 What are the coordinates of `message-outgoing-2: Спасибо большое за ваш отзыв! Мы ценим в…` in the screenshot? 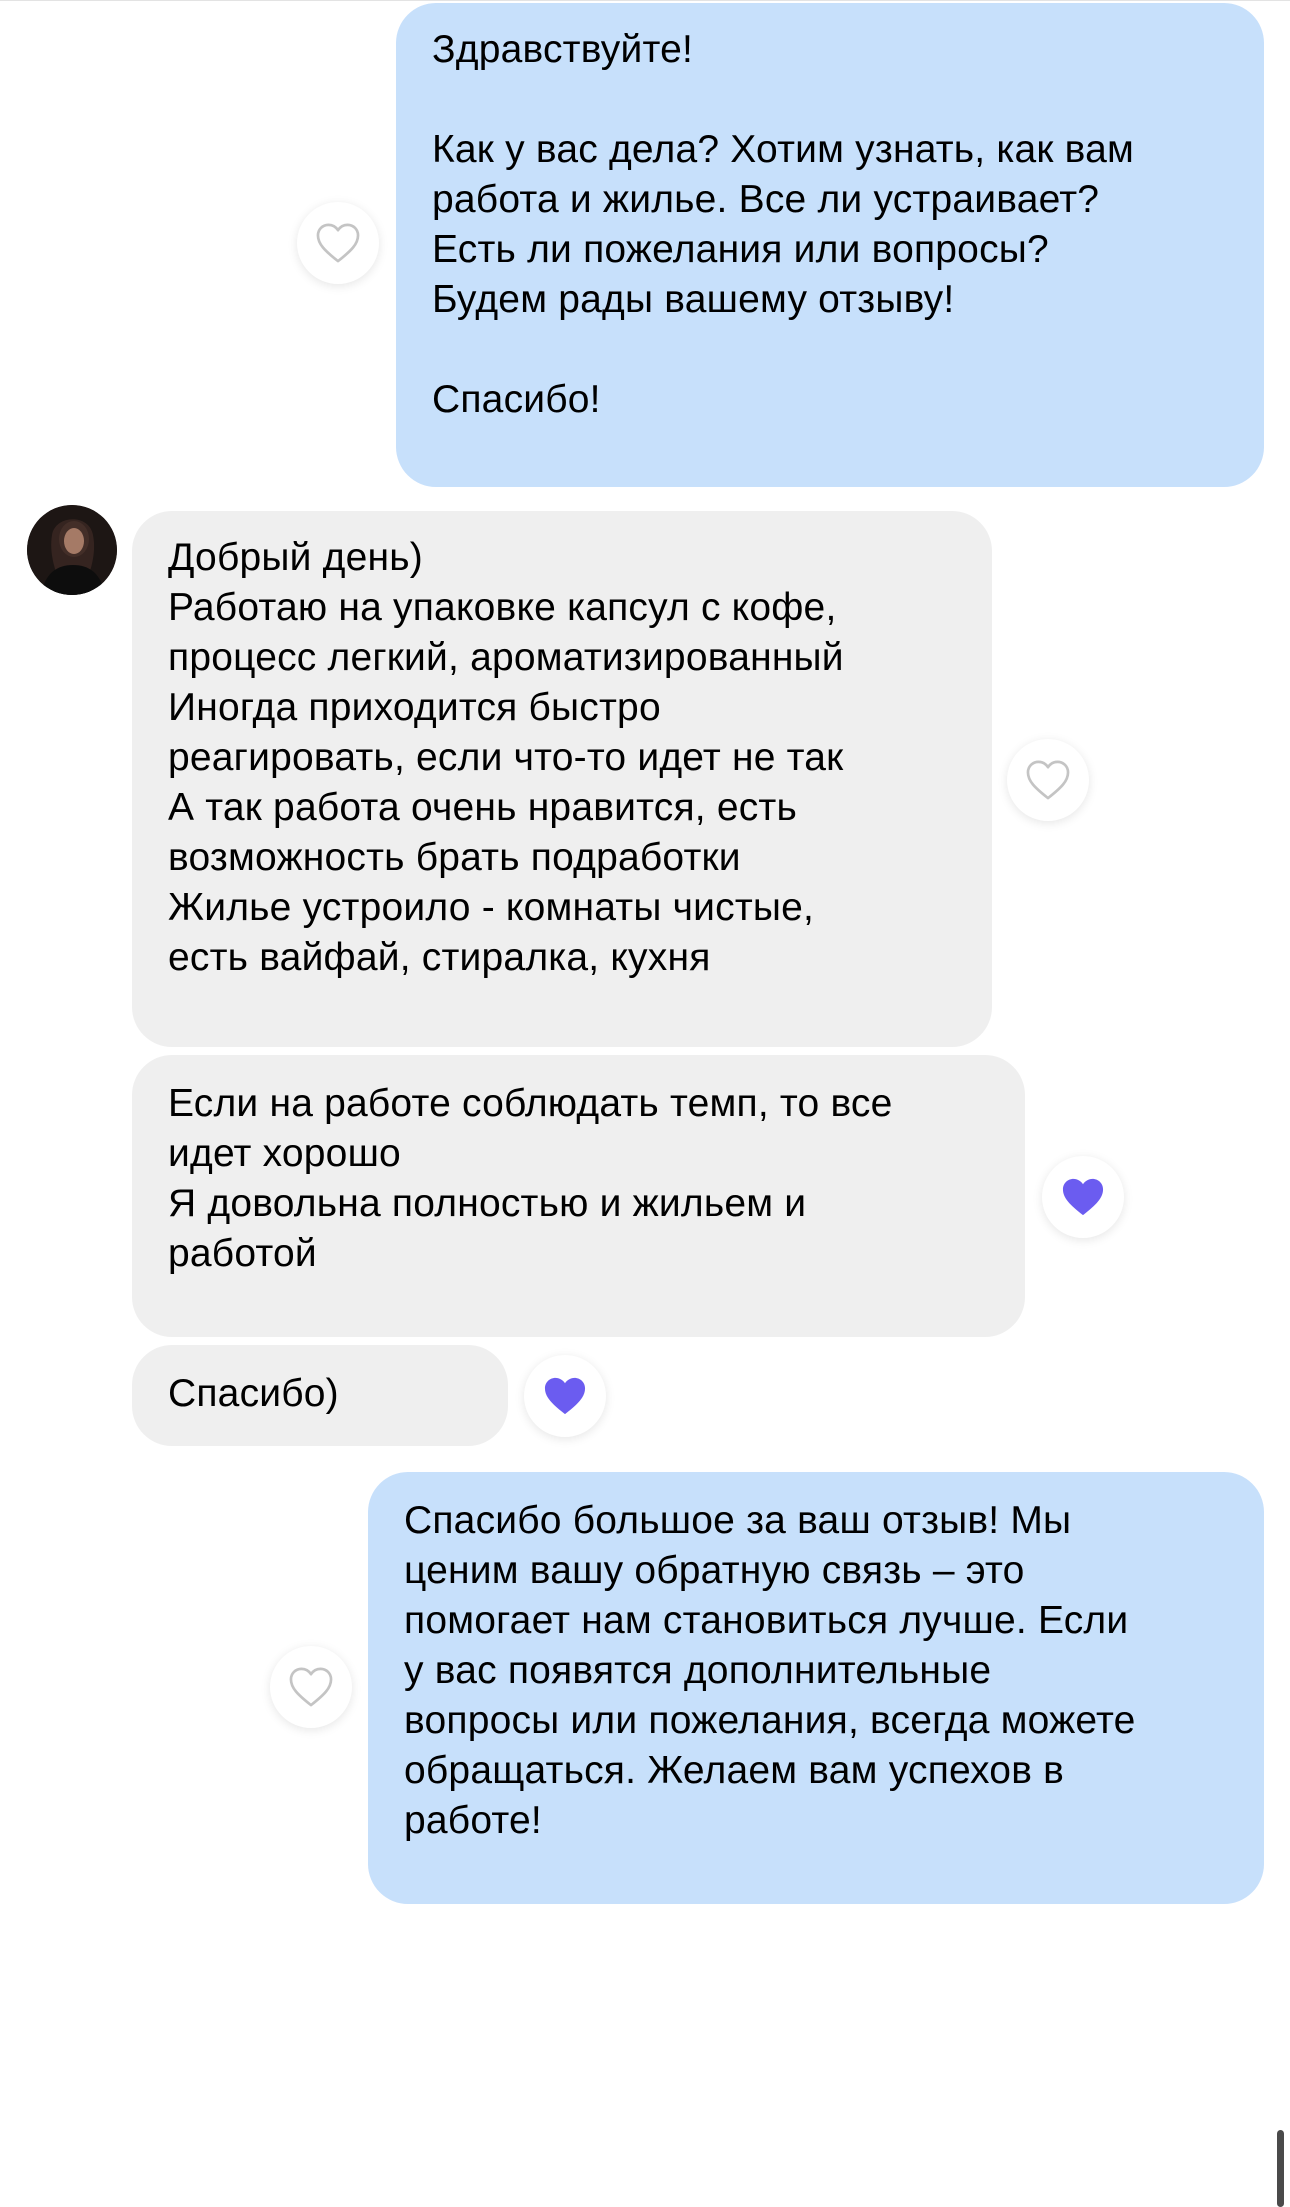 It's located at (816, 1688).